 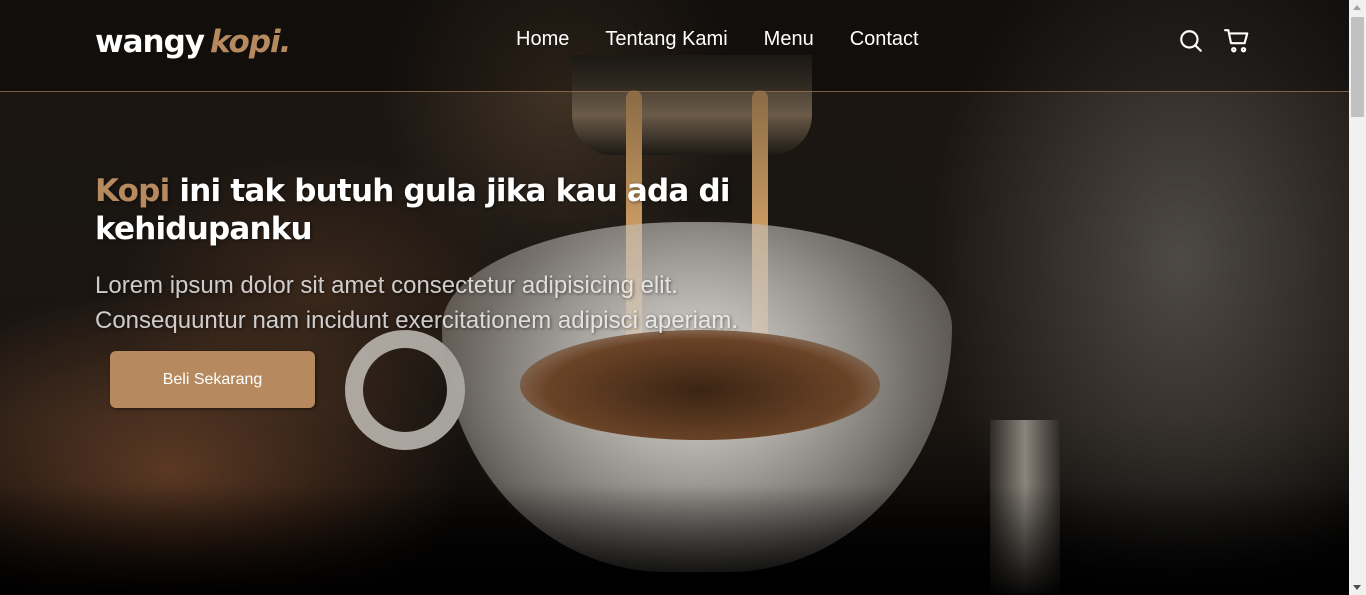 What do you see at coordinates (250, 42) in the screenshot?
I see `brand-accent: kopi.` at bounding box center [250, 42].